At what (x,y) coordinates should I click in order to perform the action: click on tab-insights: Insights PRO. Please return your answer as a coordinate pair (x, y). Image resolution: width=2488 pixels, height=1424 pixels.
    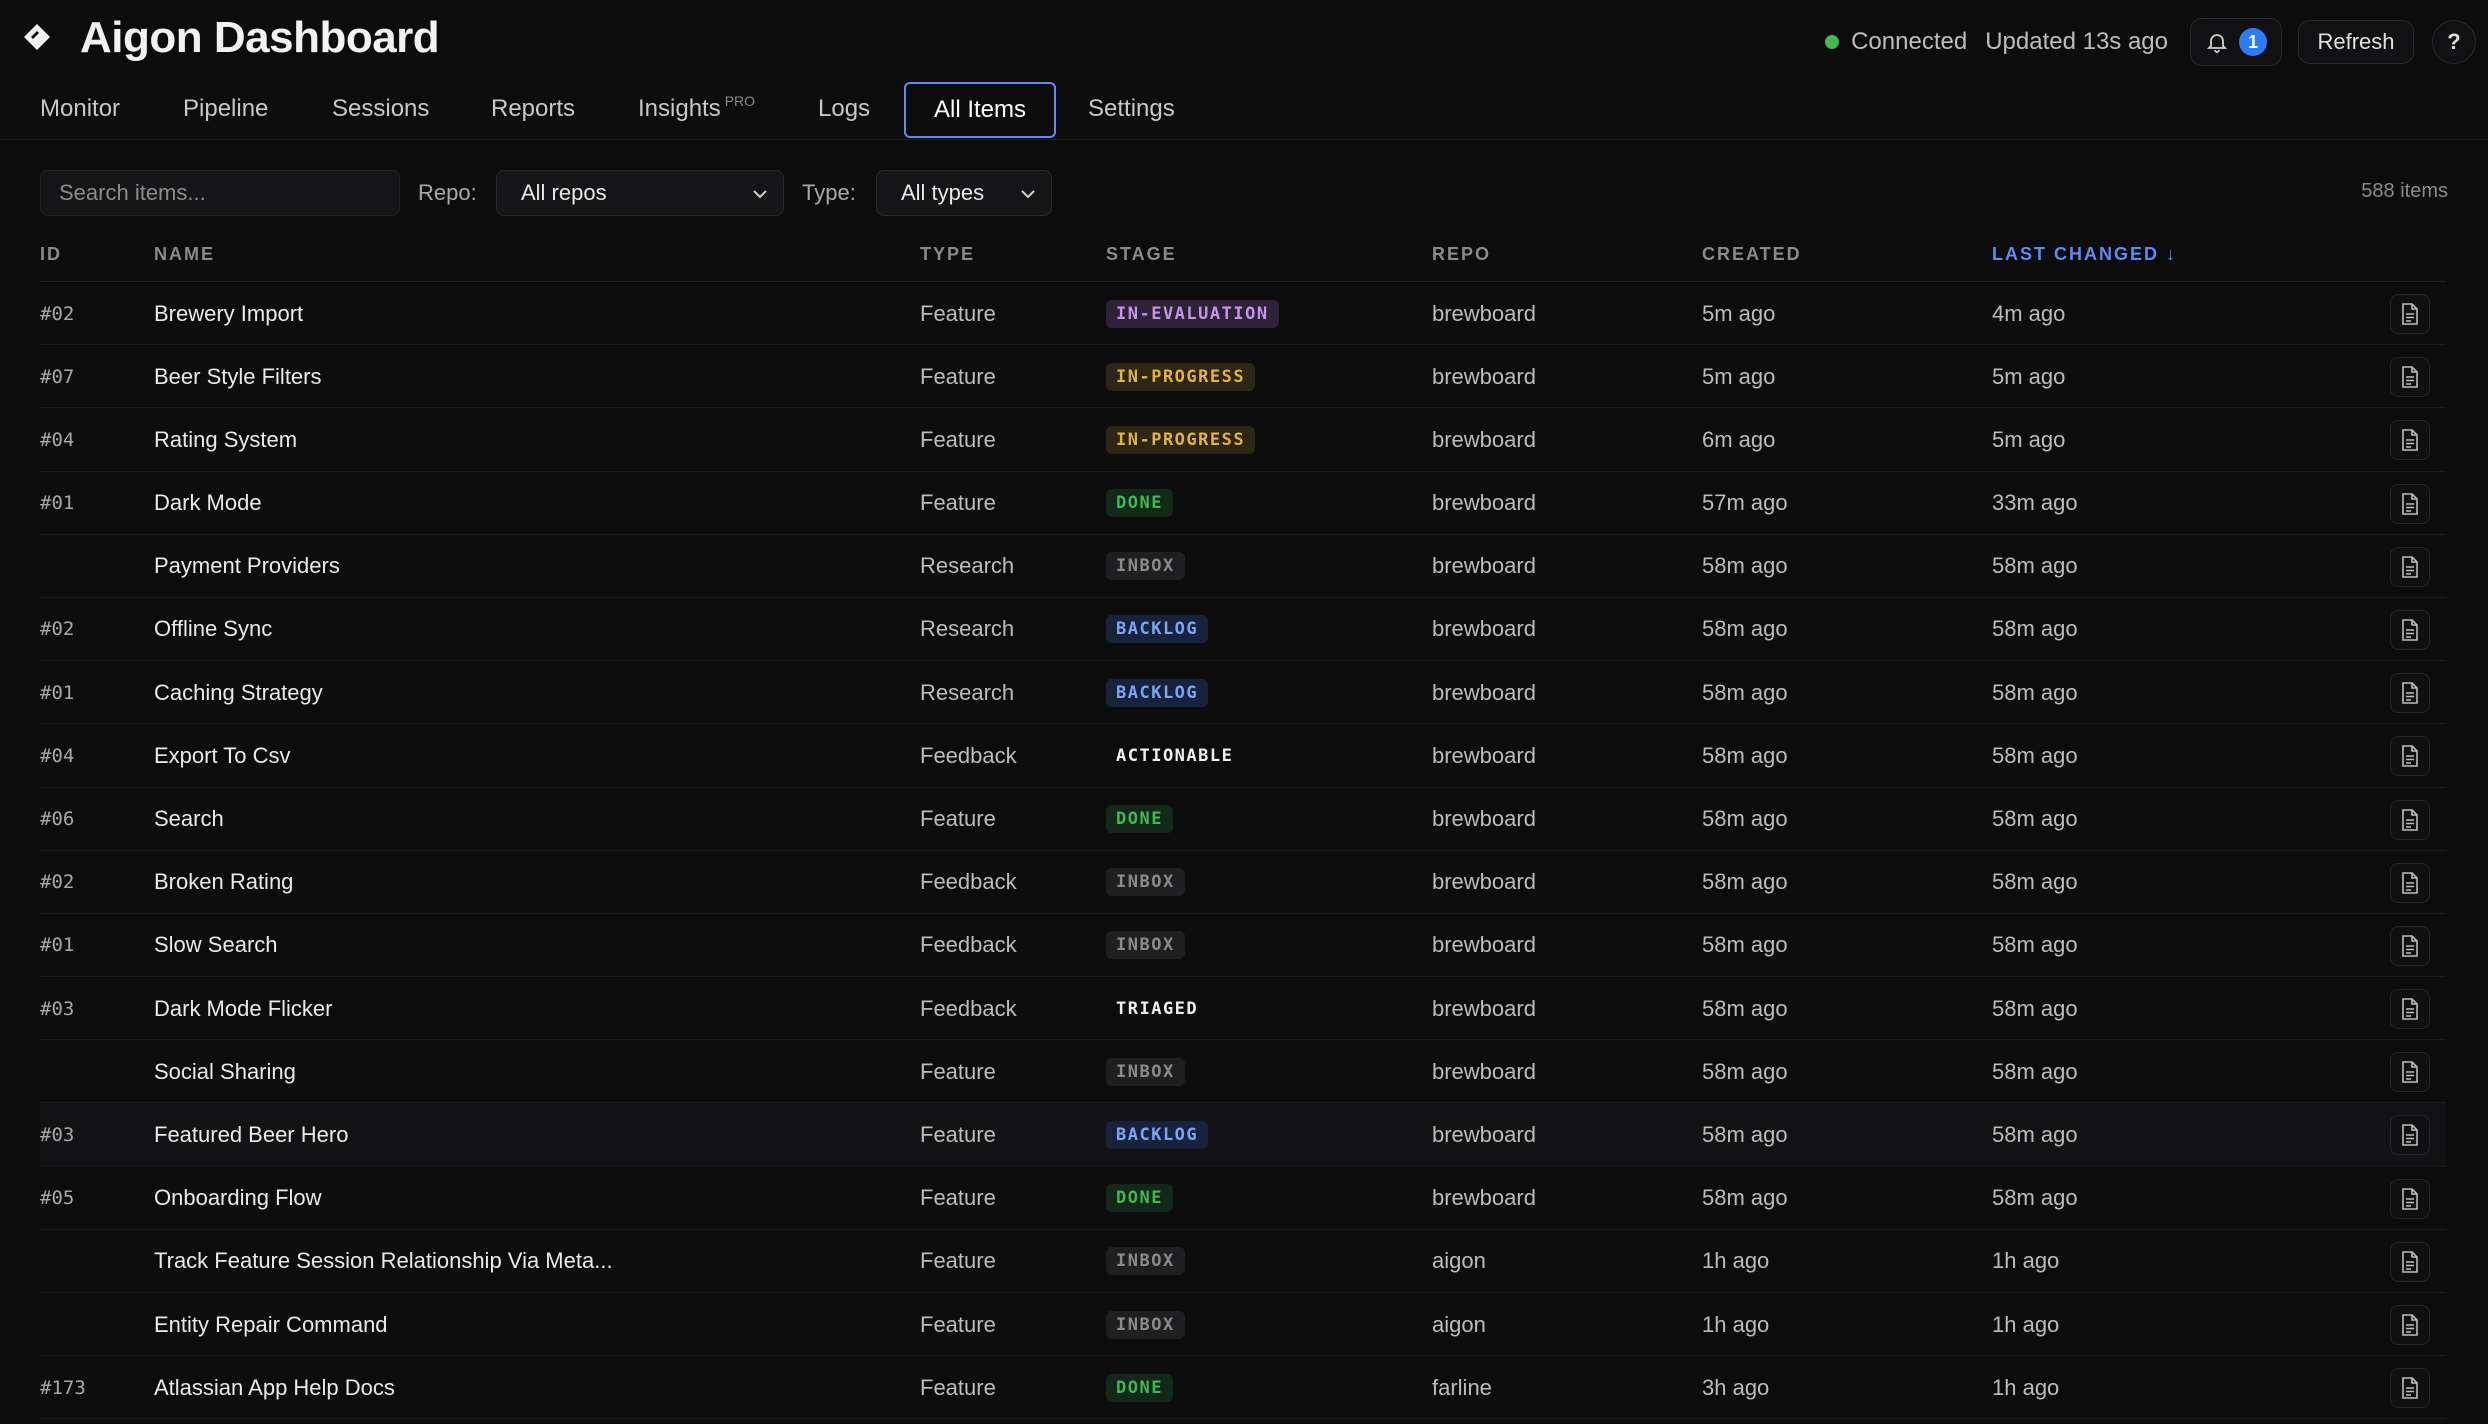
    Looking at the image, I should click on (696, 109).